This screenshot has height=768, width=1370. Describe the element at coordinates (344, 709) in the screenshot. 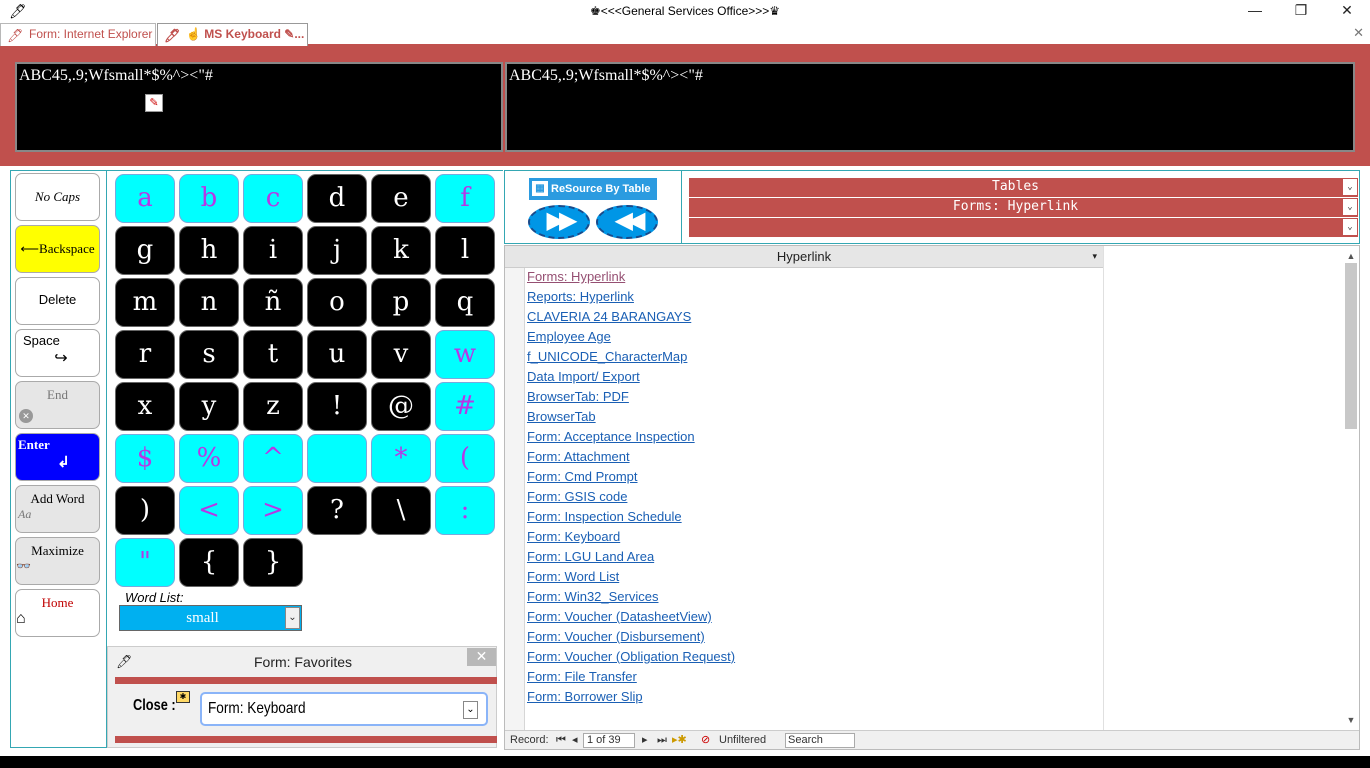

I see `favorites-combo: Form: Keyboard ⌄` at that location.